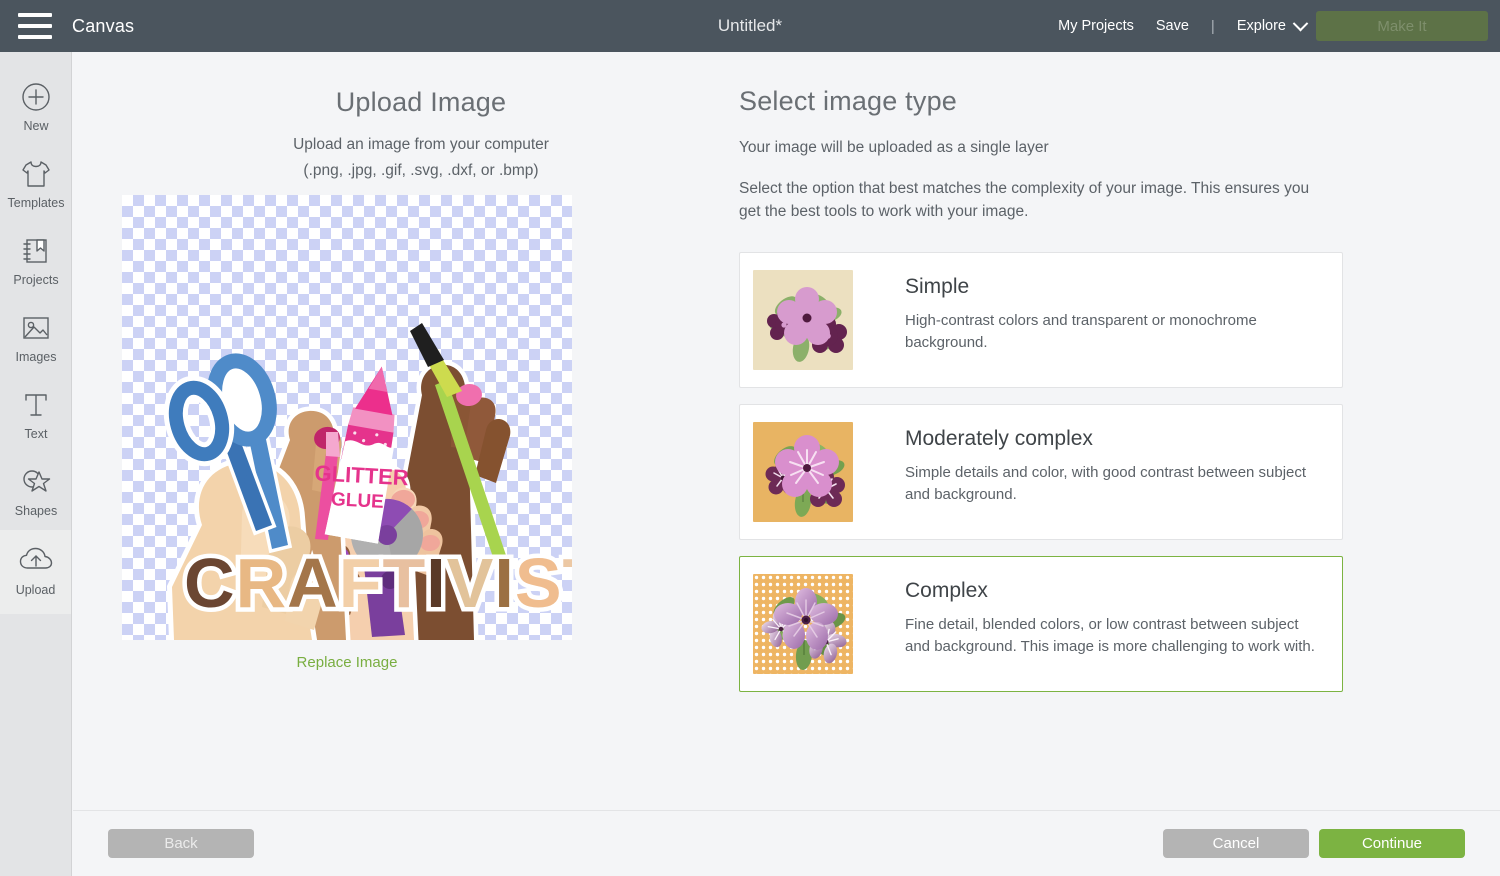 This screenshot has height=876, width=1500. I want to click on my-projects-link: My Projects, so click(1096, 26).